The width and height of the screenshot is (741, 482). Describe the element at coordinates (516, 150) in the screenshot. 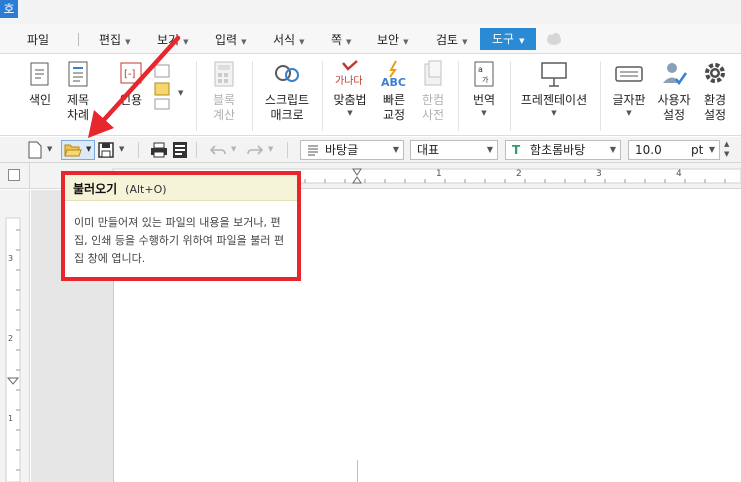

I see `font-type-icon: T` at that location.